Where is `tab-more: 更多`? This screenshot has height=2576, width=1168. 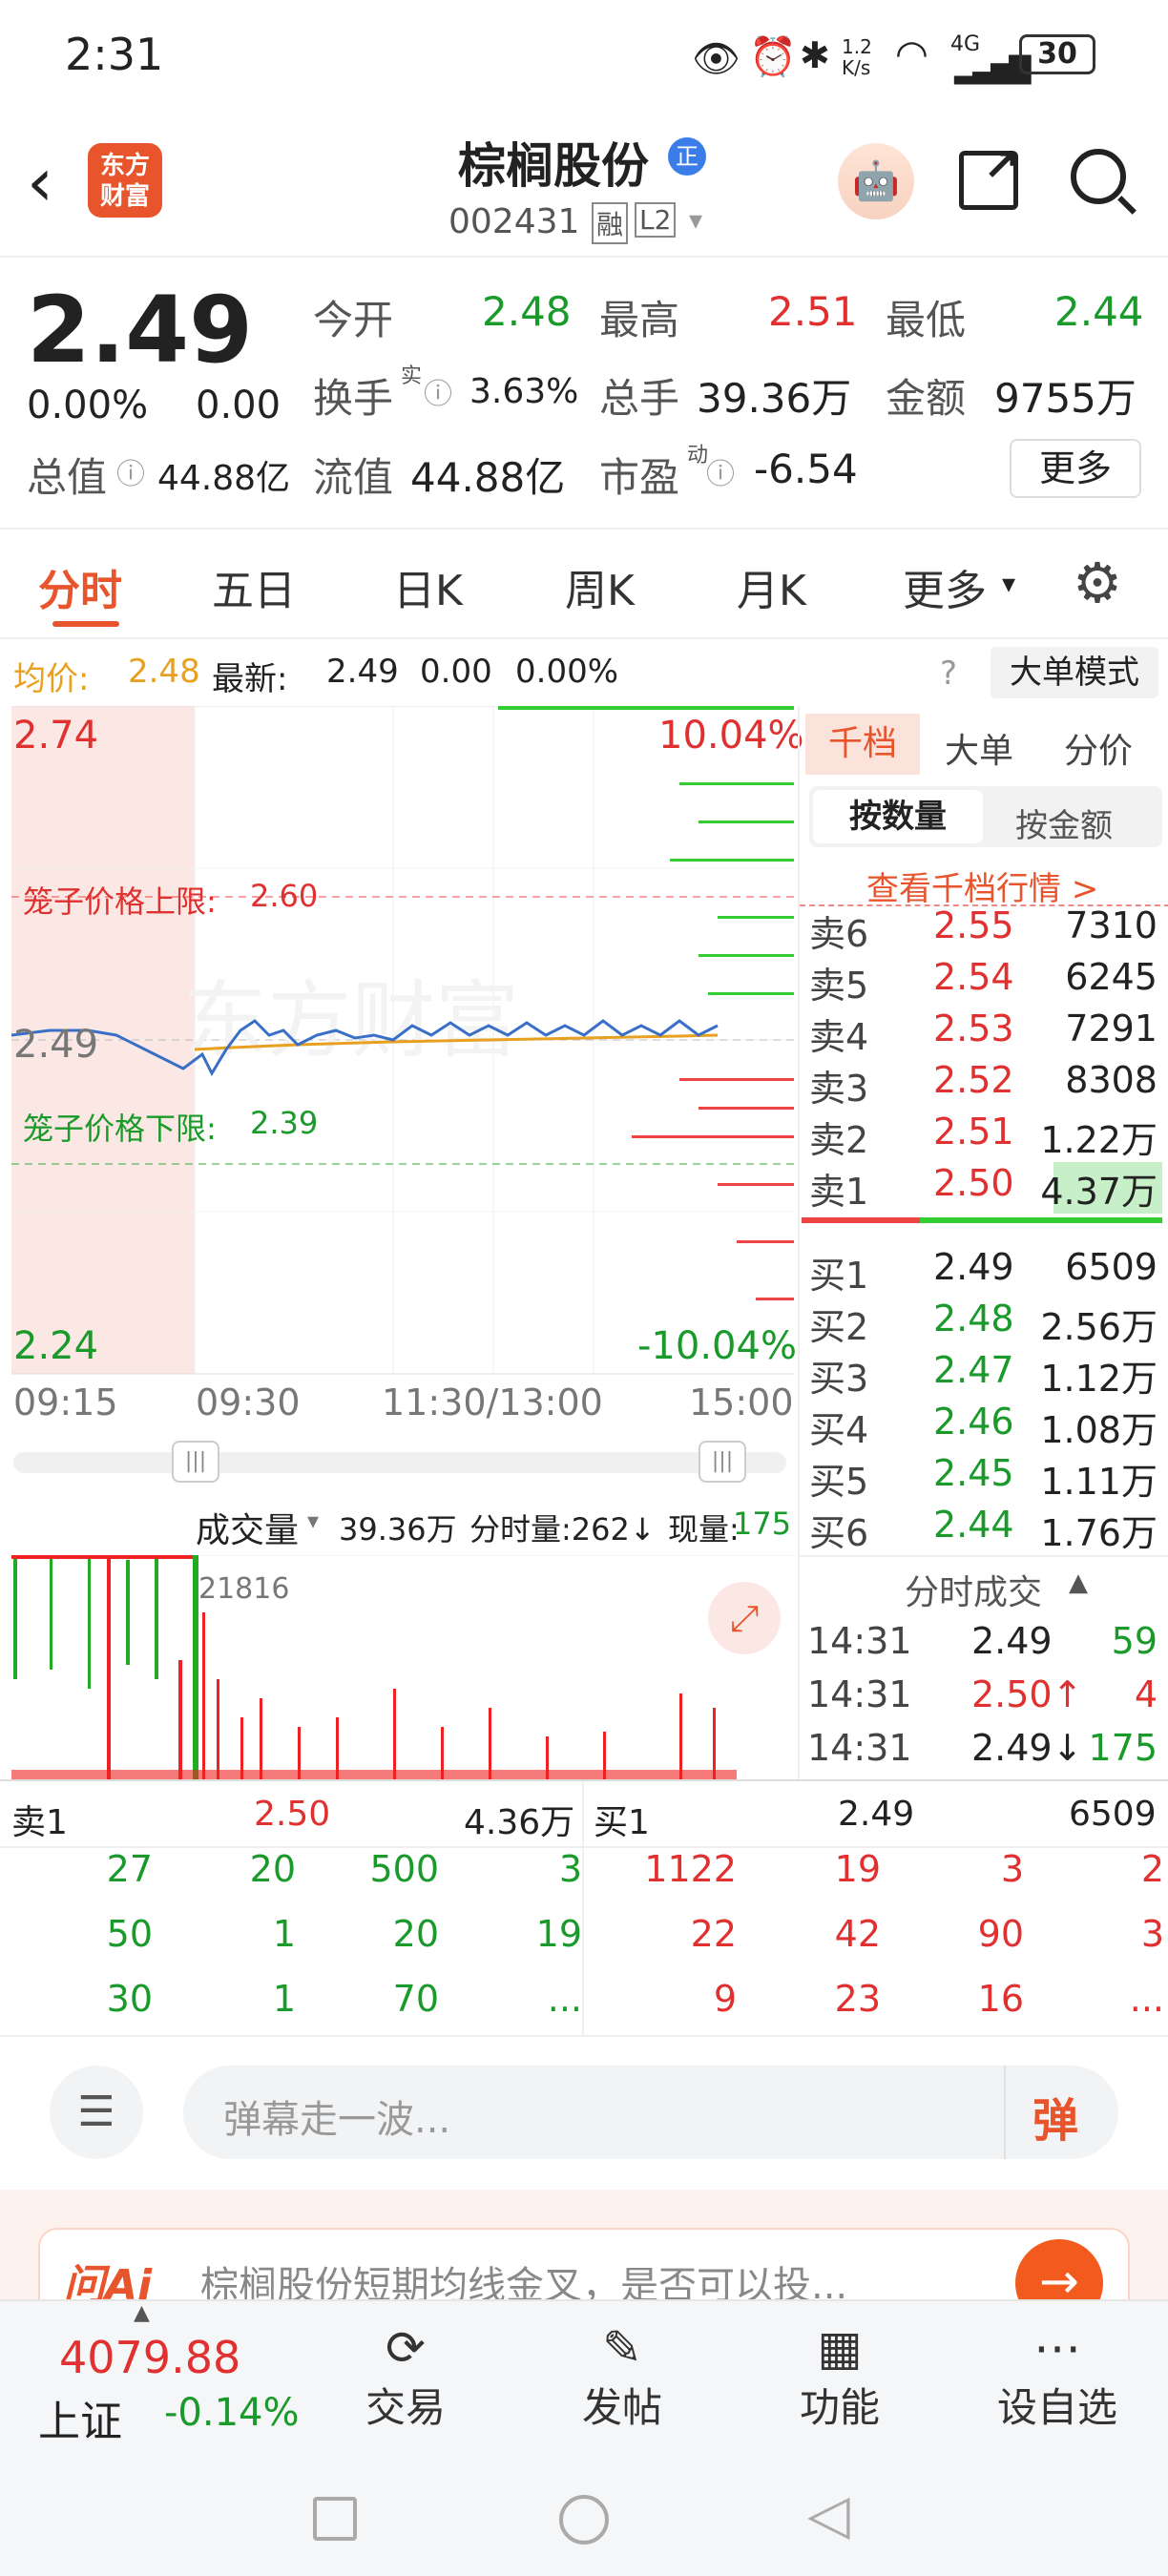 tab-more: 更多 is located at coordinates (945, 586).